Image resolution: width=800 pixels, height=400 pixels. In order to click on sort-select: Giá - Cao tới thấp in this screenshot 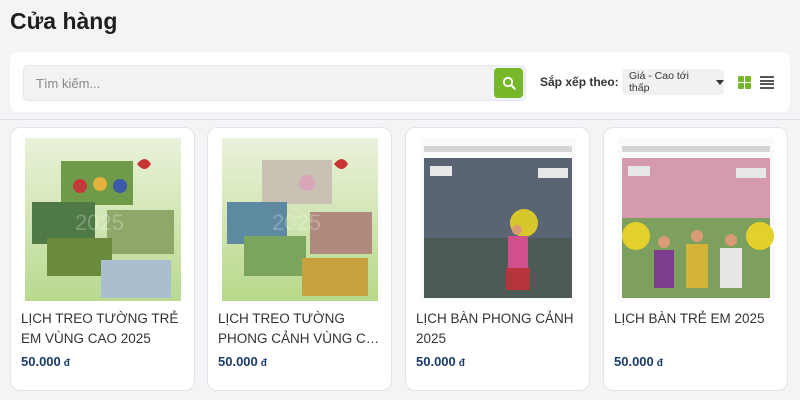, I will do `click(673, 82)`.